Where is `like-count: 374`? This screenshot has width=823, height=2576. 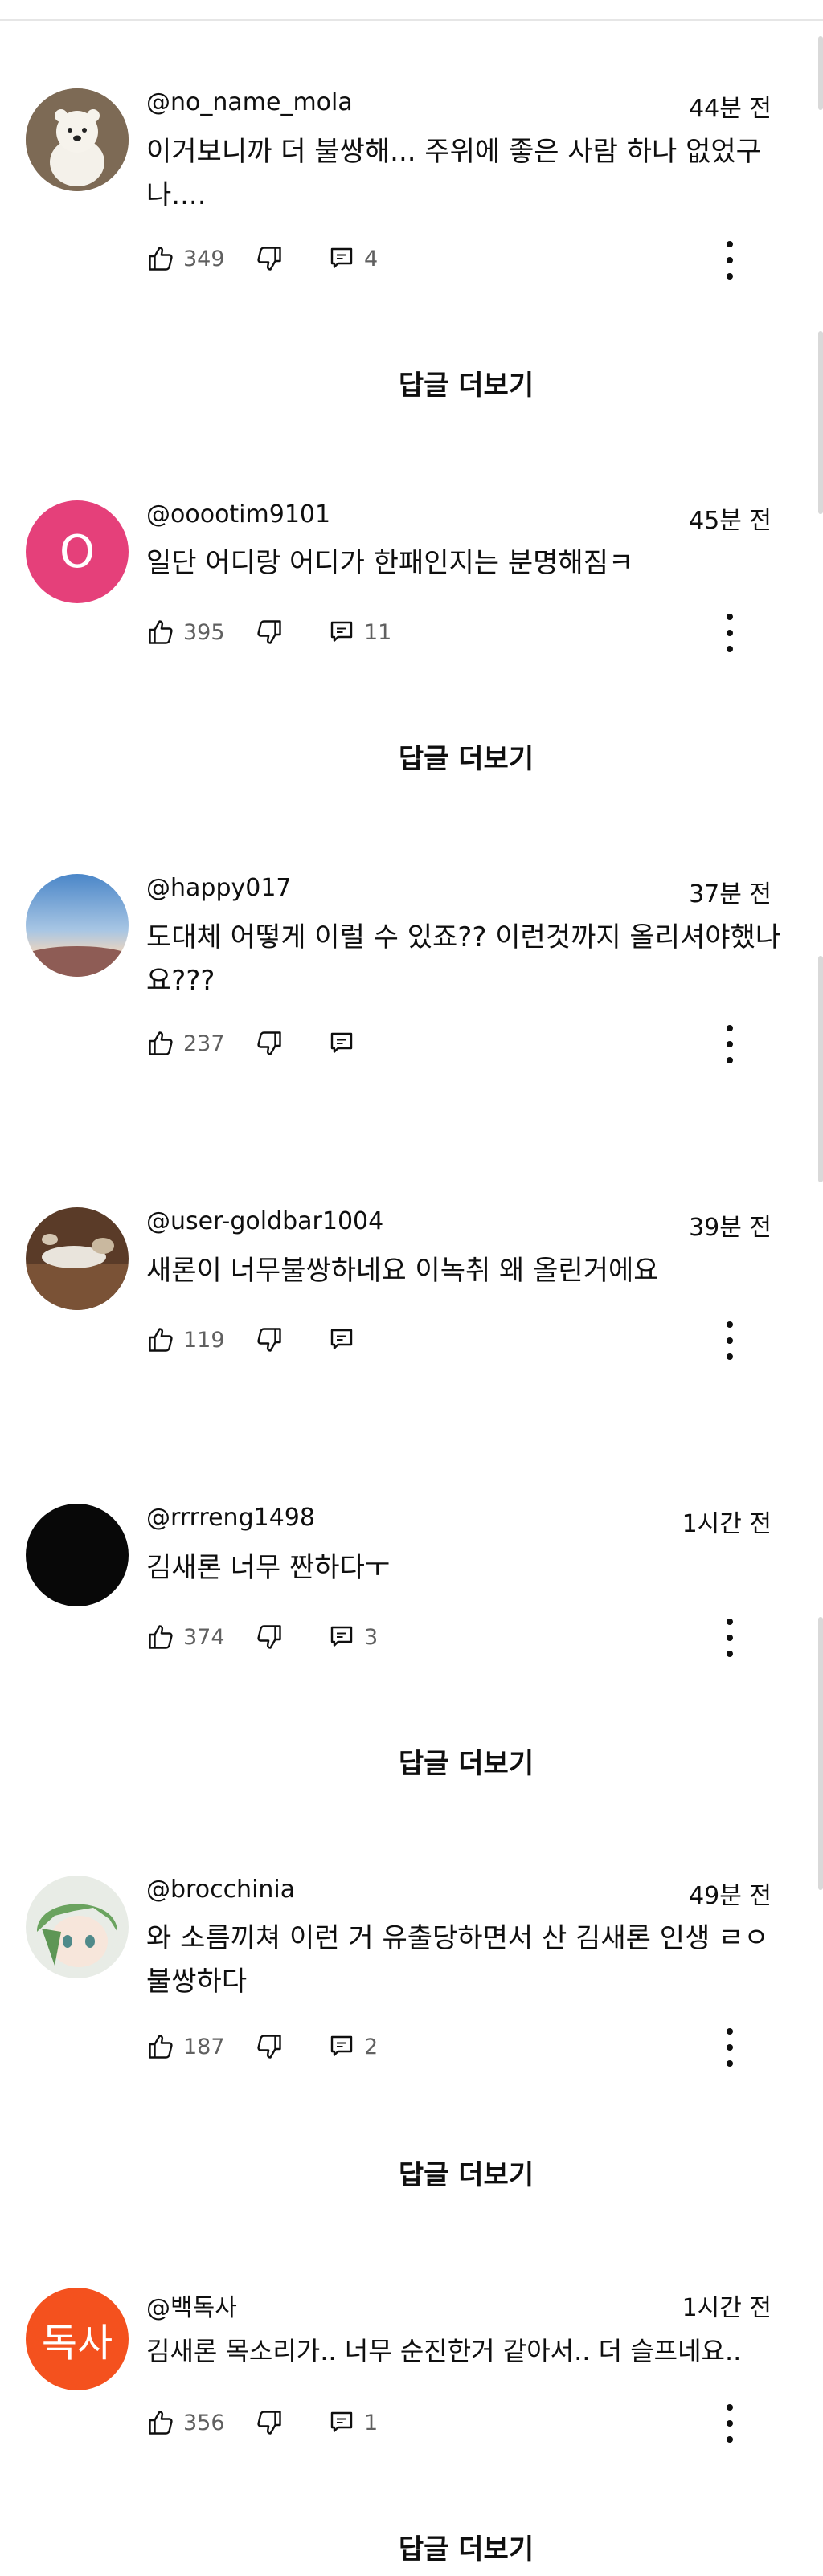
like-count: 374 is located at coordinates (204, 1637).